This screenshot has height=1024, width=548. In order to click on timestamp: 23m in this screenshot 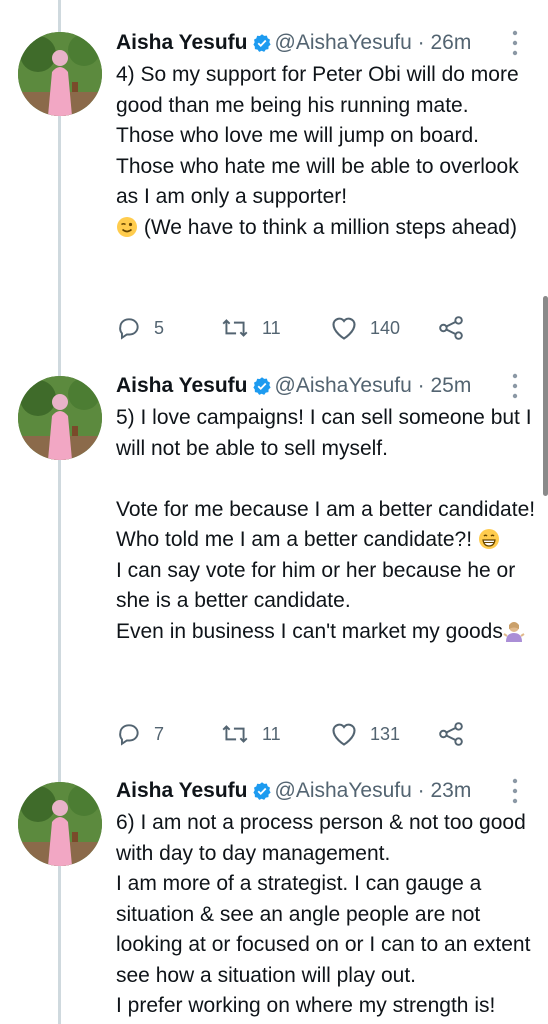, I will do `click(451, 790)`.